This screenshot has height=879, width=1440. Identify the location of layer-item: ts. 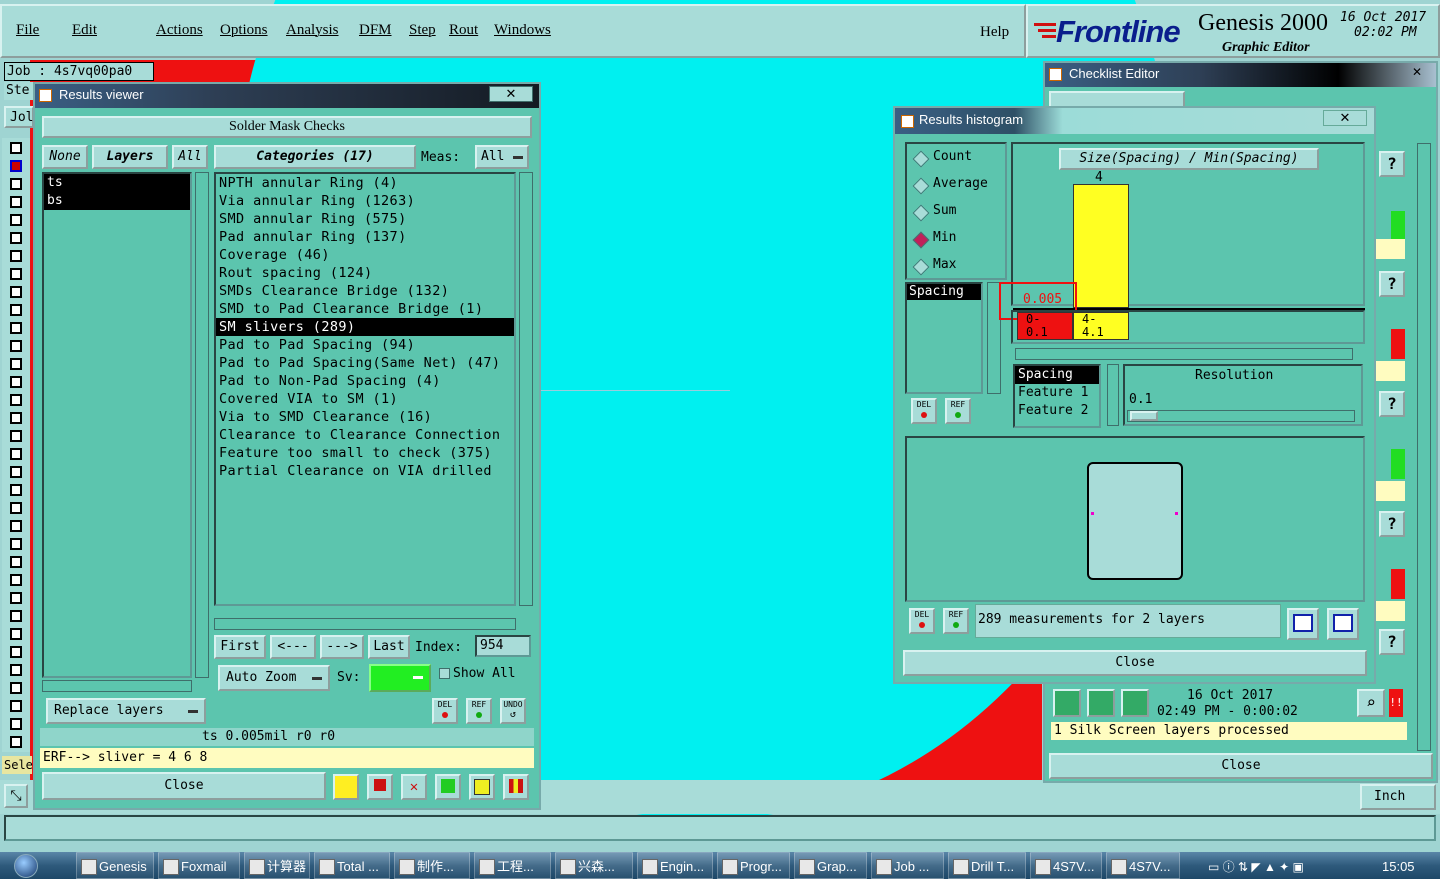
(117, 183).